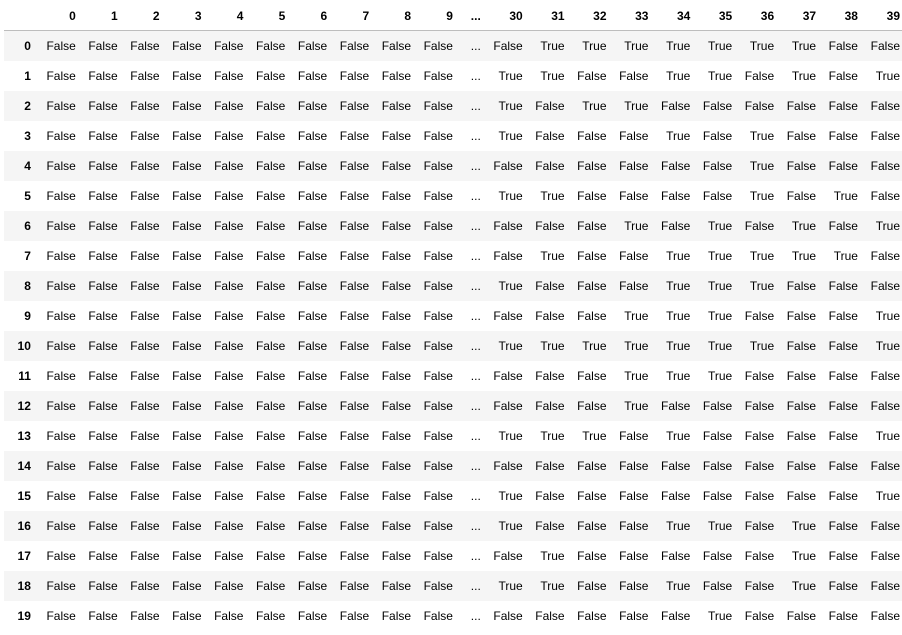 The image size is (902, 635). I want to click on row-index: 12, so click(24, 406).